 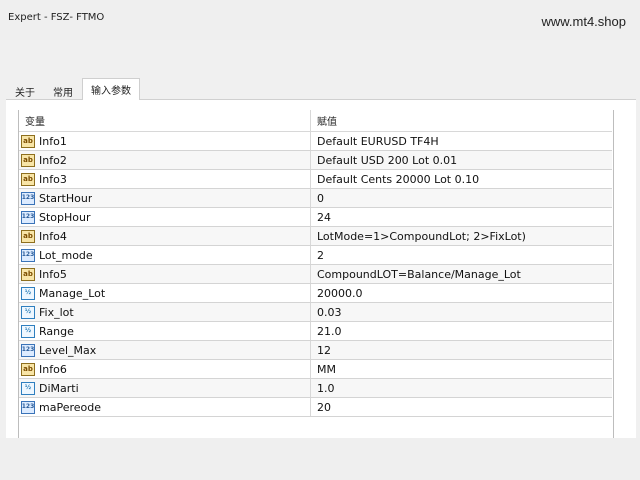 I want to click on parameter-value: 1.0, so click(x=461, y=388).